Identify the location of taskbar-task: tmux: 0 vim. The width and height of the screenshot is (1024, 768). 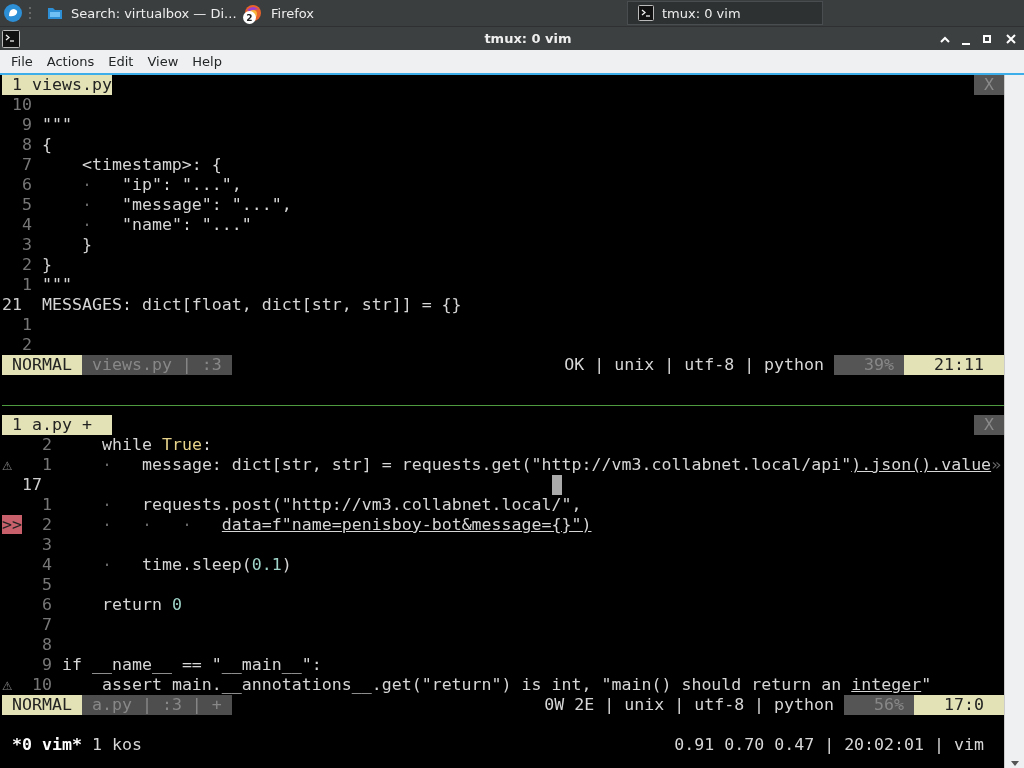
(725, 13).